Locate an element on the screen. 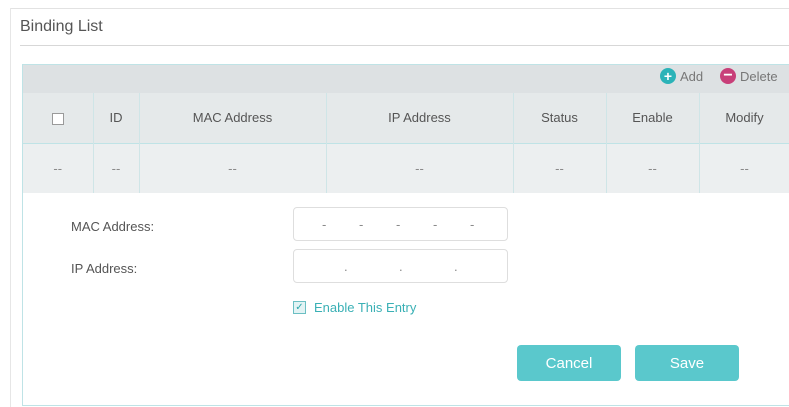 The height and width of the screenshot is (407, 789). ip-address-input: . . . is located at coordinates (400, 266).